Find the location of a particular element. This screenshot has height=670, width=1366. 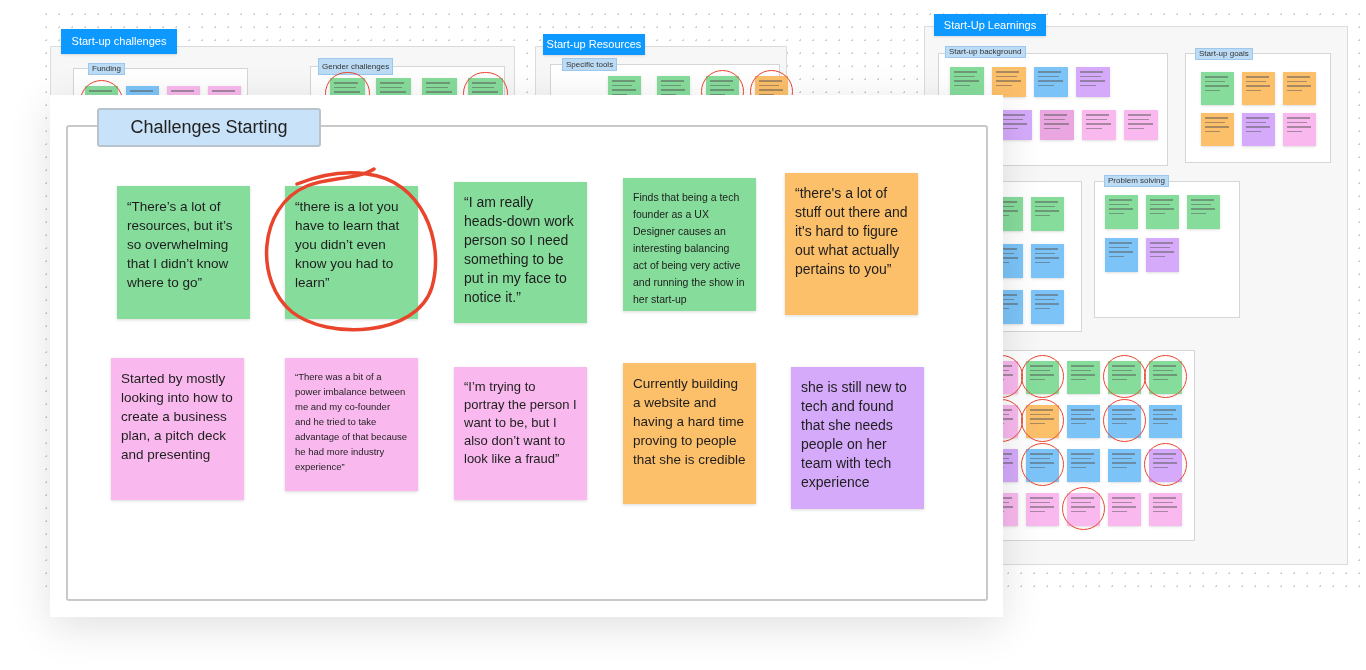

sticky-note: she is still new to tech and found that she needs people on her team with tech experience is located at coordinates (857, 438).